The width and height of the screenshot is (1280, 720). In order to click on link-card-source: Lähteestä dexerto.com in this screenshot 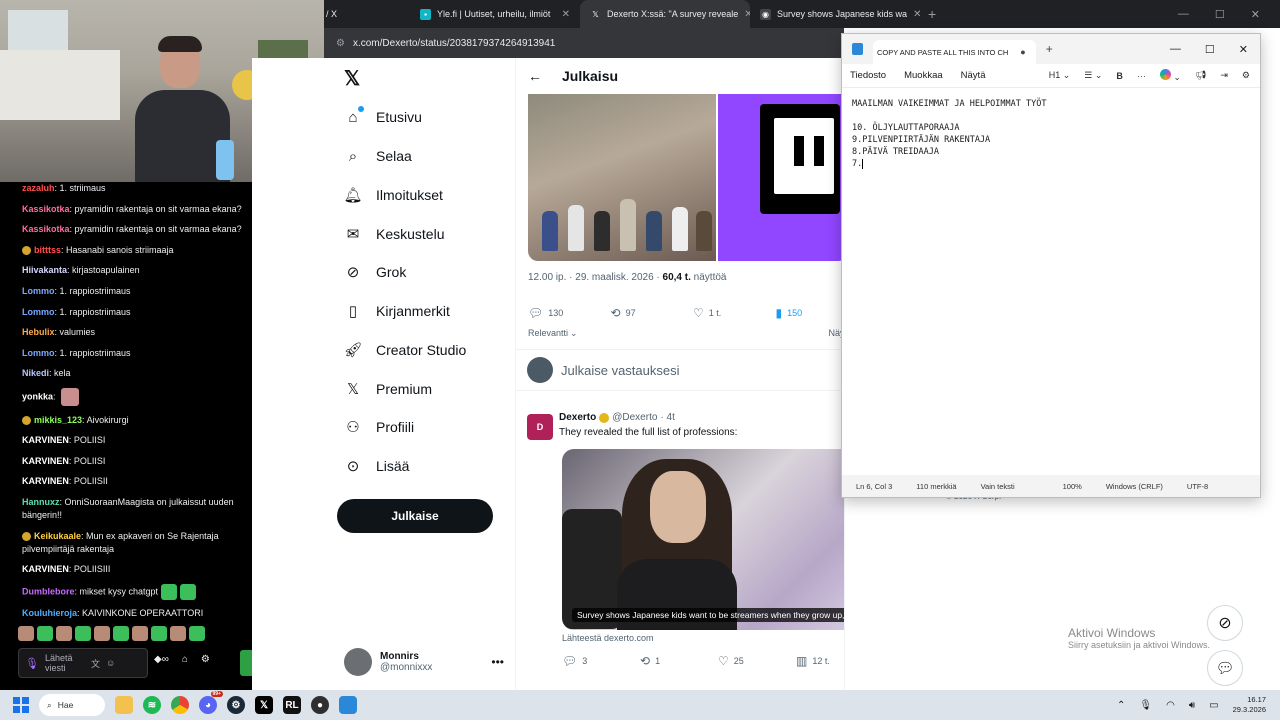, I will do `click(608, 638)`.